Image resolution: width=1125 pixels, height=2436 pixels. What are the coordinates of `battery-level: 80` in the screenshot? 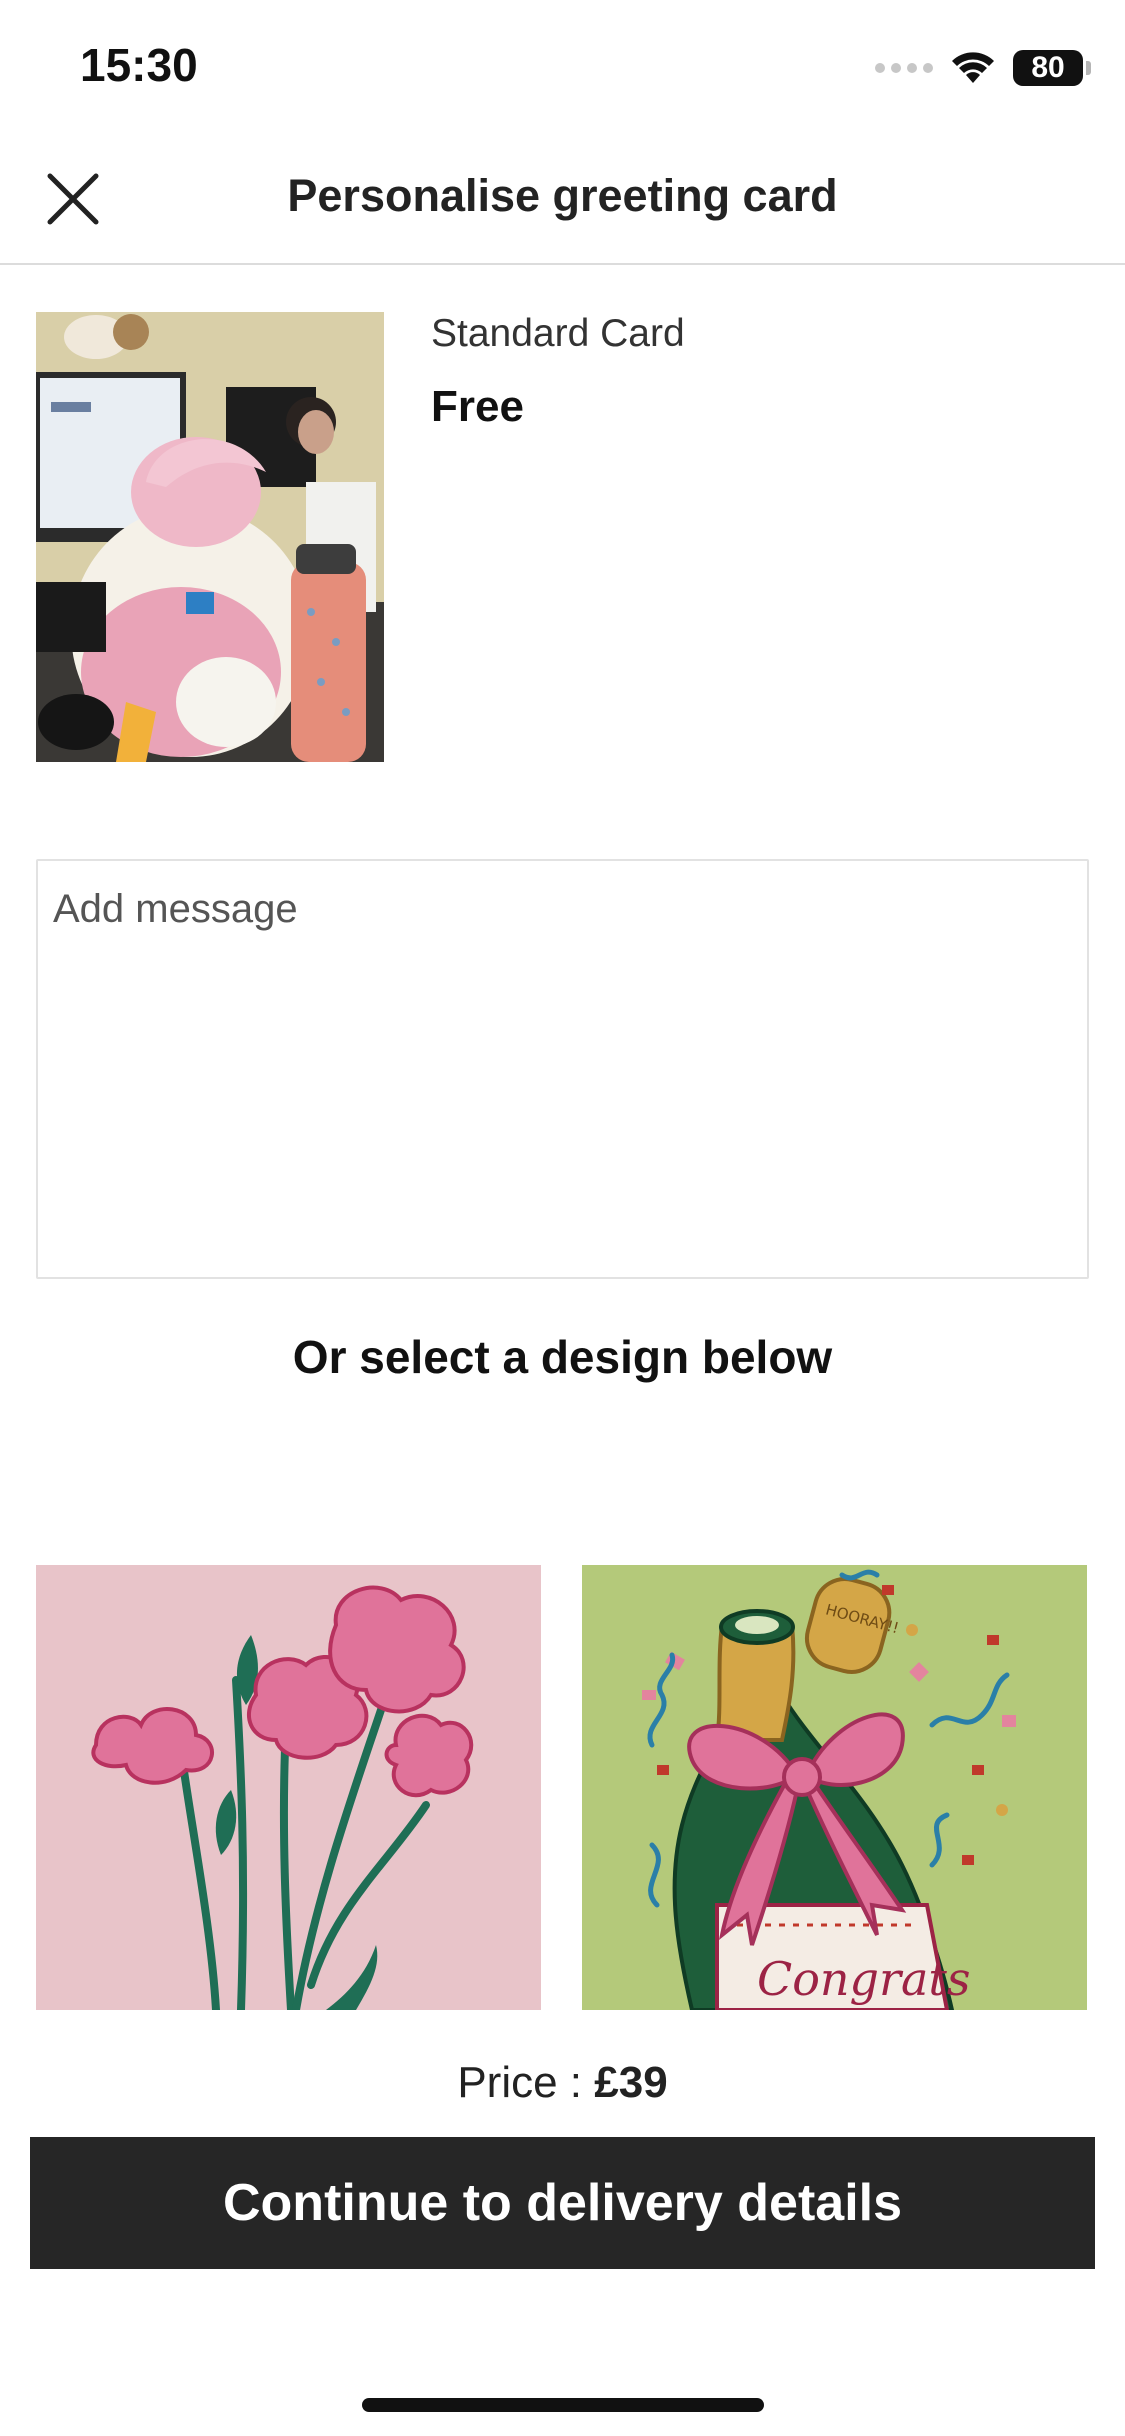 It's located at (1048, 67).